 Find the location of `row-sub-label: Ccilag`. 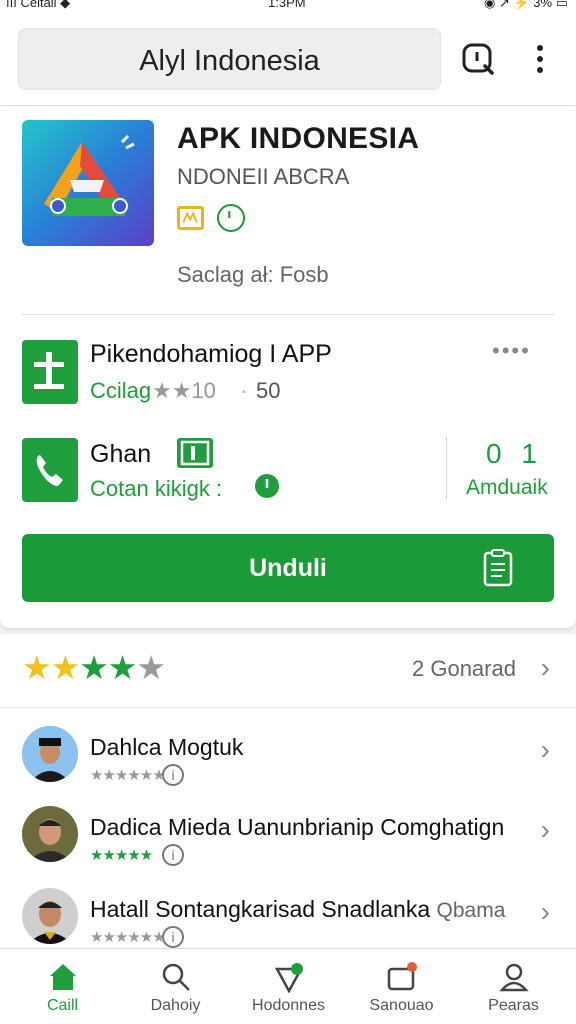

row-sub-label: Ccilag is located at coordinates (121, 390).